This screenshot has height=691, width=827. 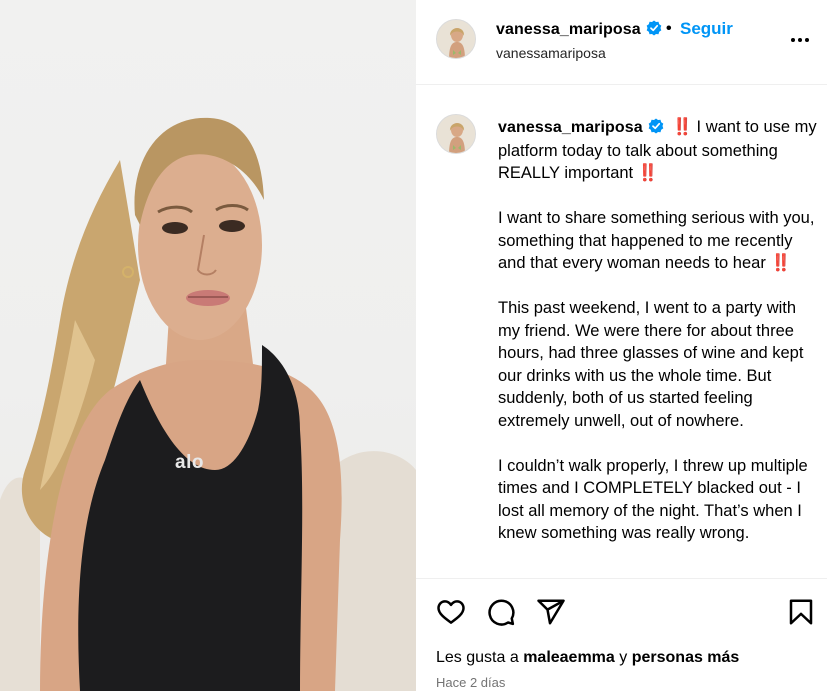 What do you see at coordinates (801, 612) in the screenshot?
I see `bookmark-icon` at bounding box center [801, 612].